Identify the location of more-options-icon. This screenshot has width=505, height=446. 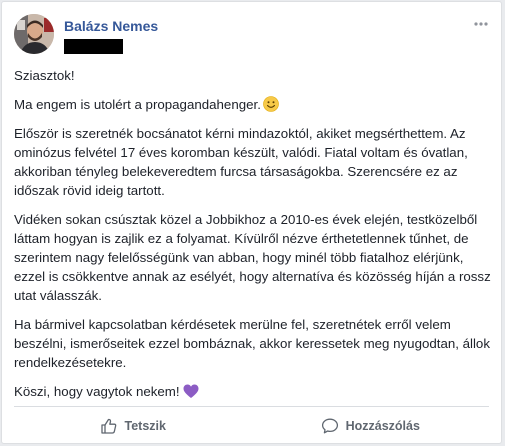
(481, 24).